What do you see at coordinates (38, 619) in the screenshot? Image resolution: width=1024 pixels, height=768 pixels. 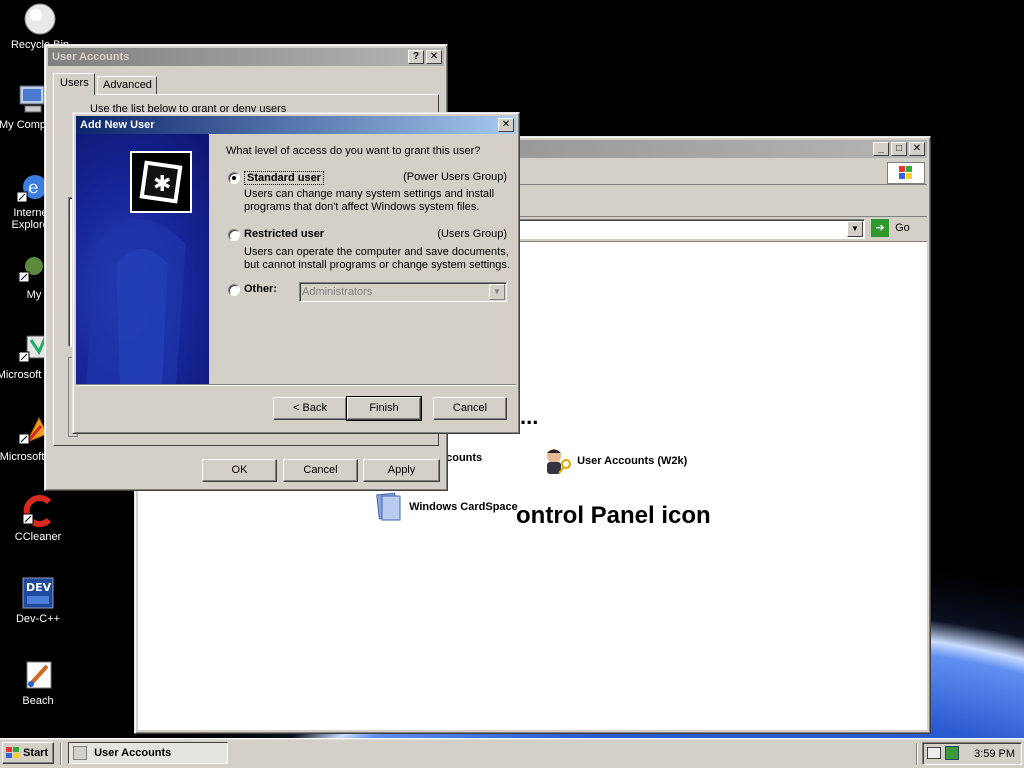 I see `desktop-icon-label: Dev-C++` at bounding box center [38, 619].